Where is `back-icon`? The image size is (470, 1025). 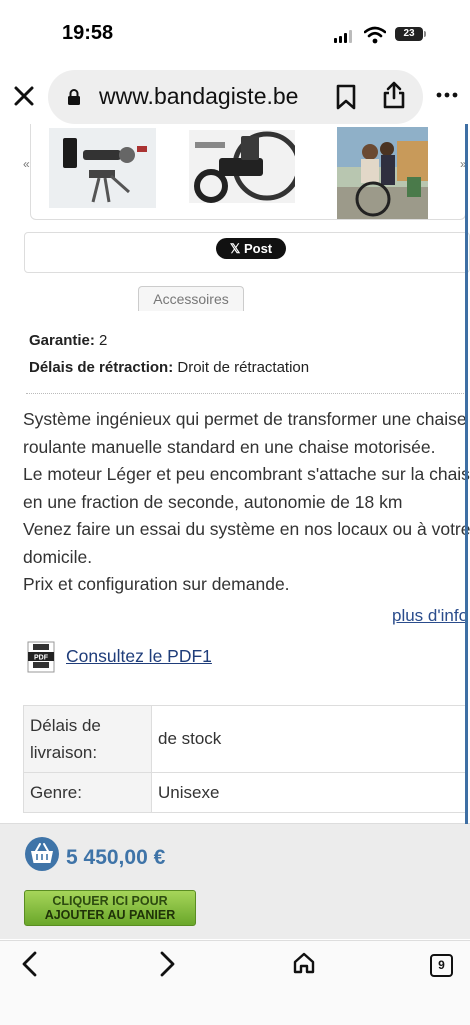
back-icon is located at coordinates (30, 964).